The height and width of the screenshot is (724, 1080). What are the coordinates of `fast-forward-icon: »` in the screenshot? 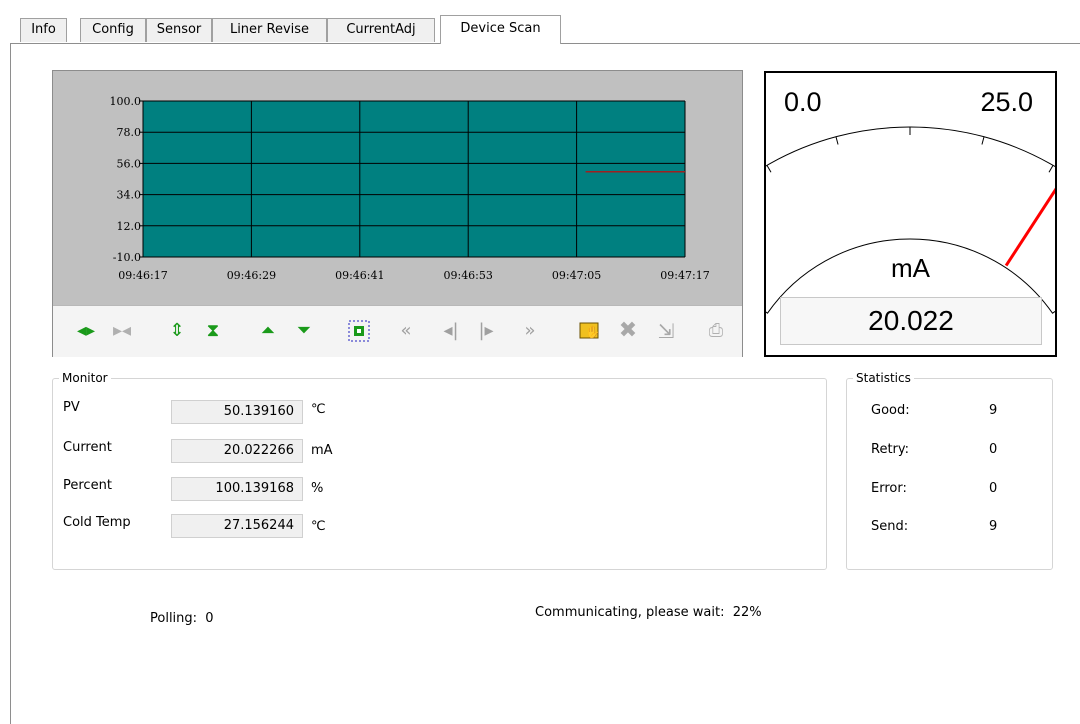 It's located at (530, 331).